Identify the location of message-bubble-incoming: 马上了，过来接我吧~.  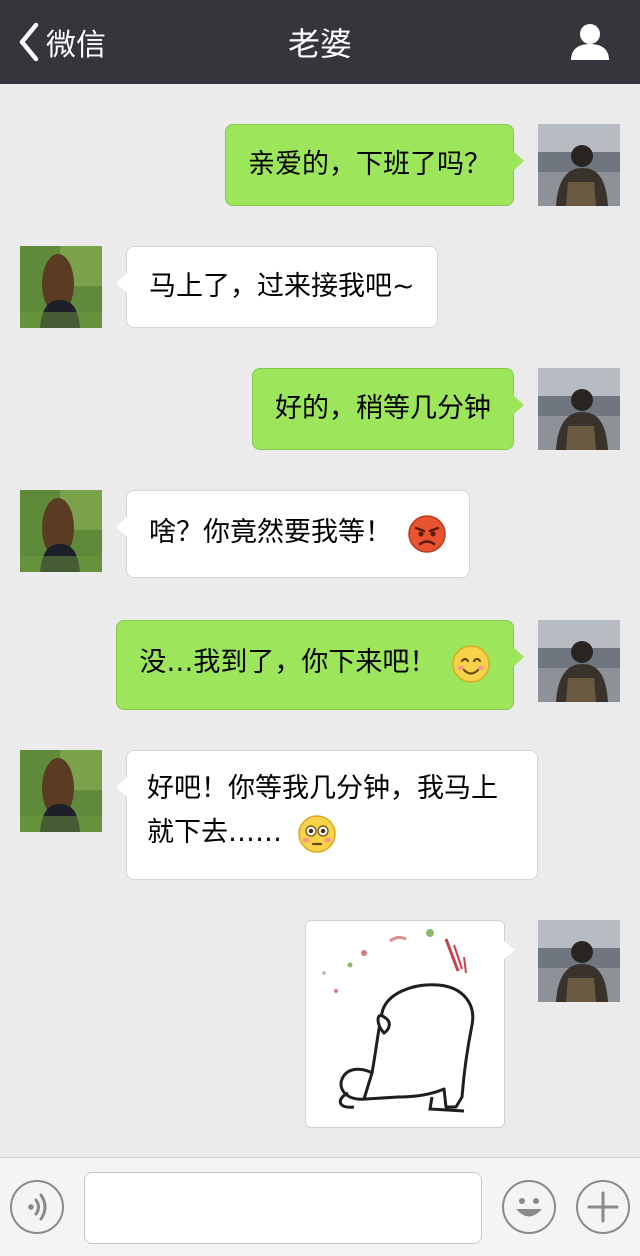
(277, 287).